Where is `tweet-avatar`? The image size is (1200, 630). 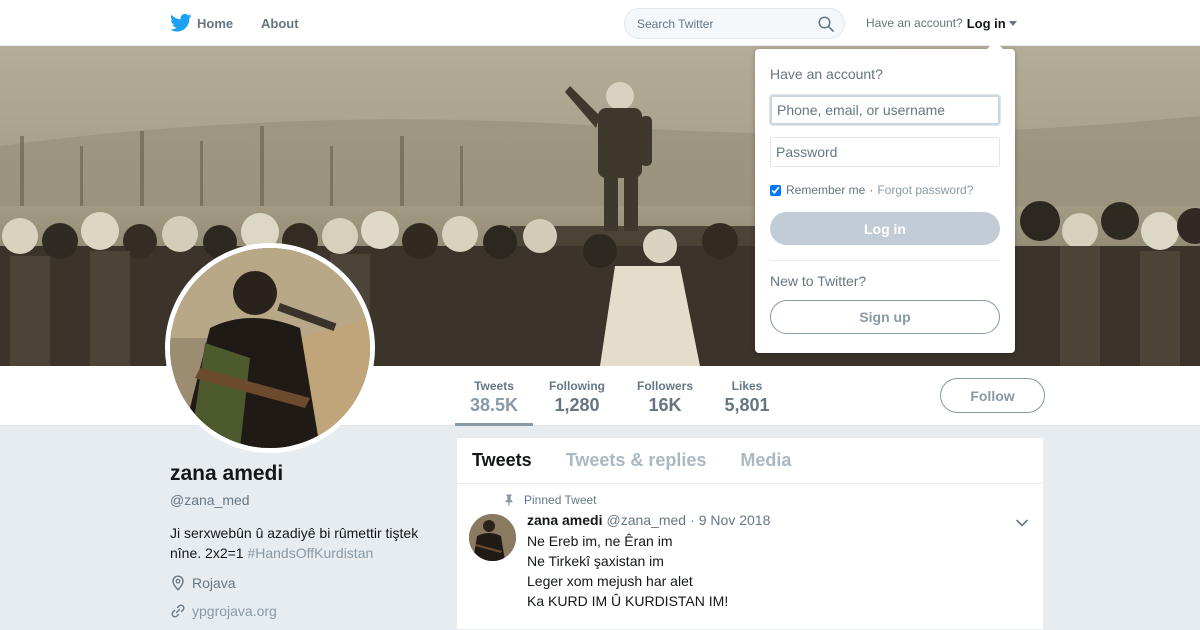
tweet-avatar is located at coordinates (492, 537).